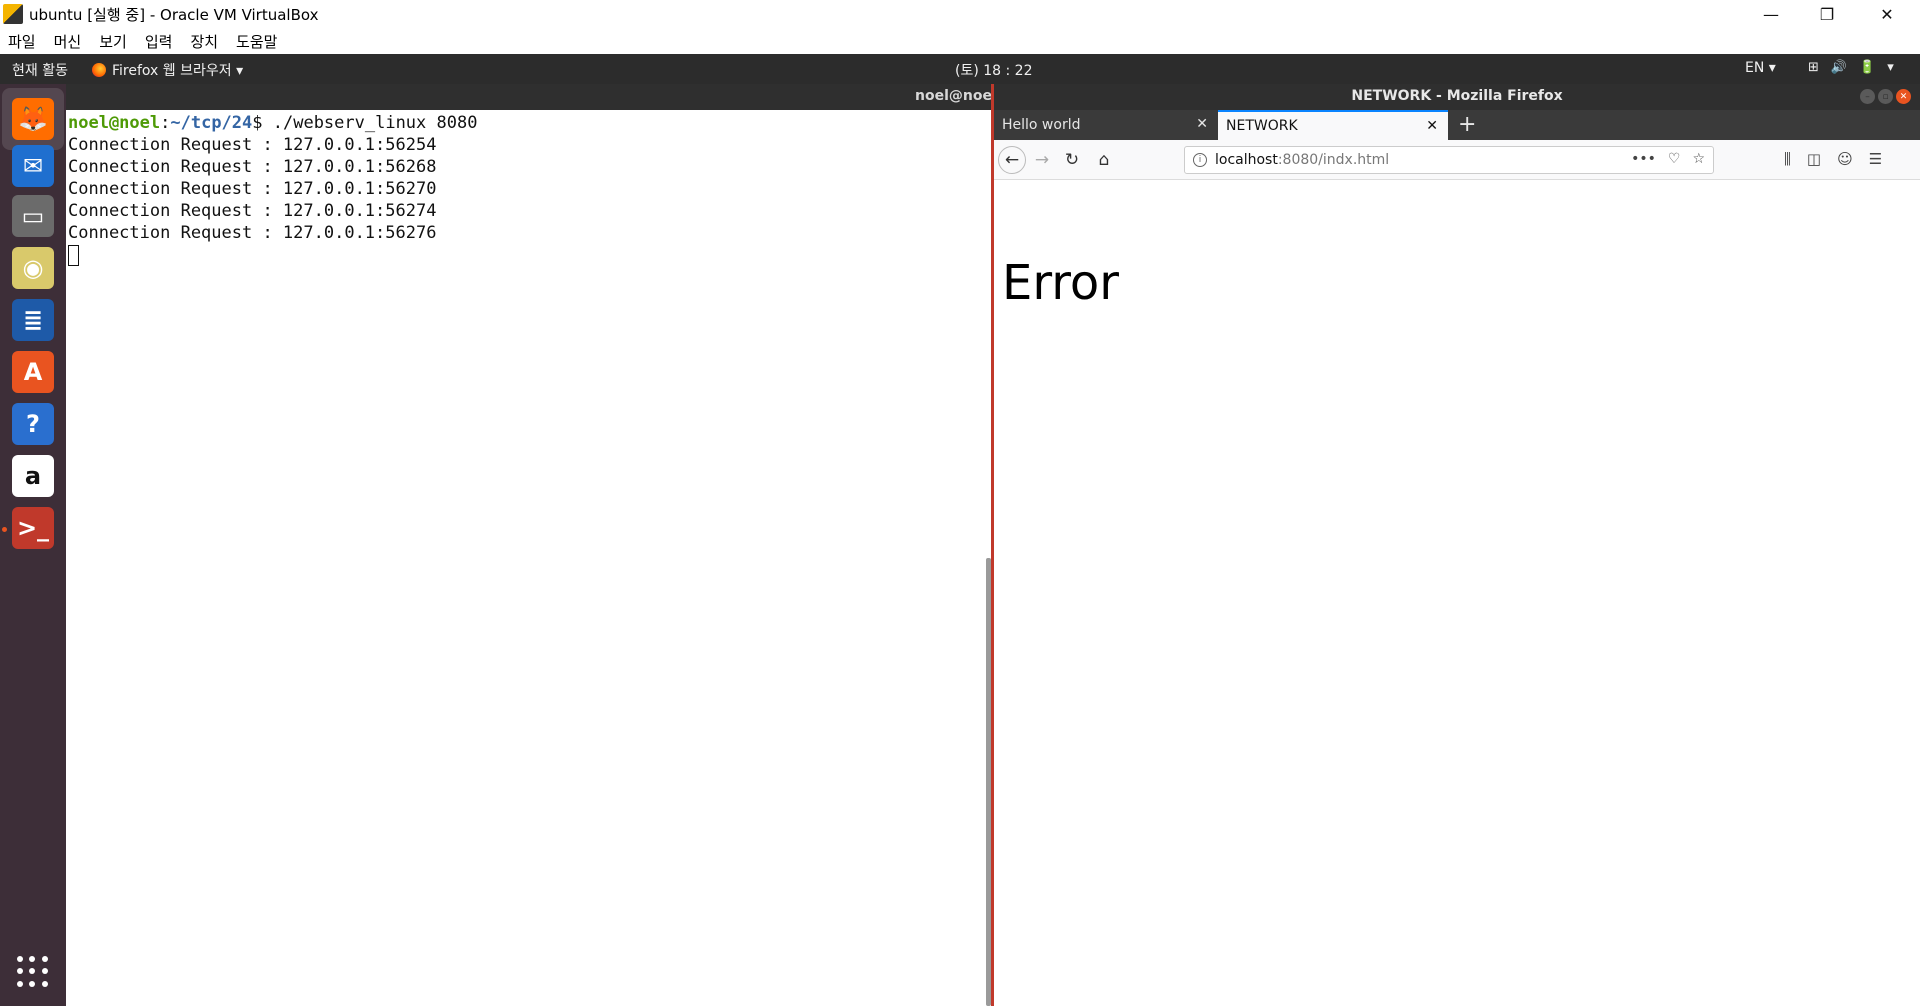 This screenshot has width=1920, height=1006. What do you see at coordinates (1813, 67) in the screenshot?
I see `network-icon: ⊞` at bounding box center [1813, 67].